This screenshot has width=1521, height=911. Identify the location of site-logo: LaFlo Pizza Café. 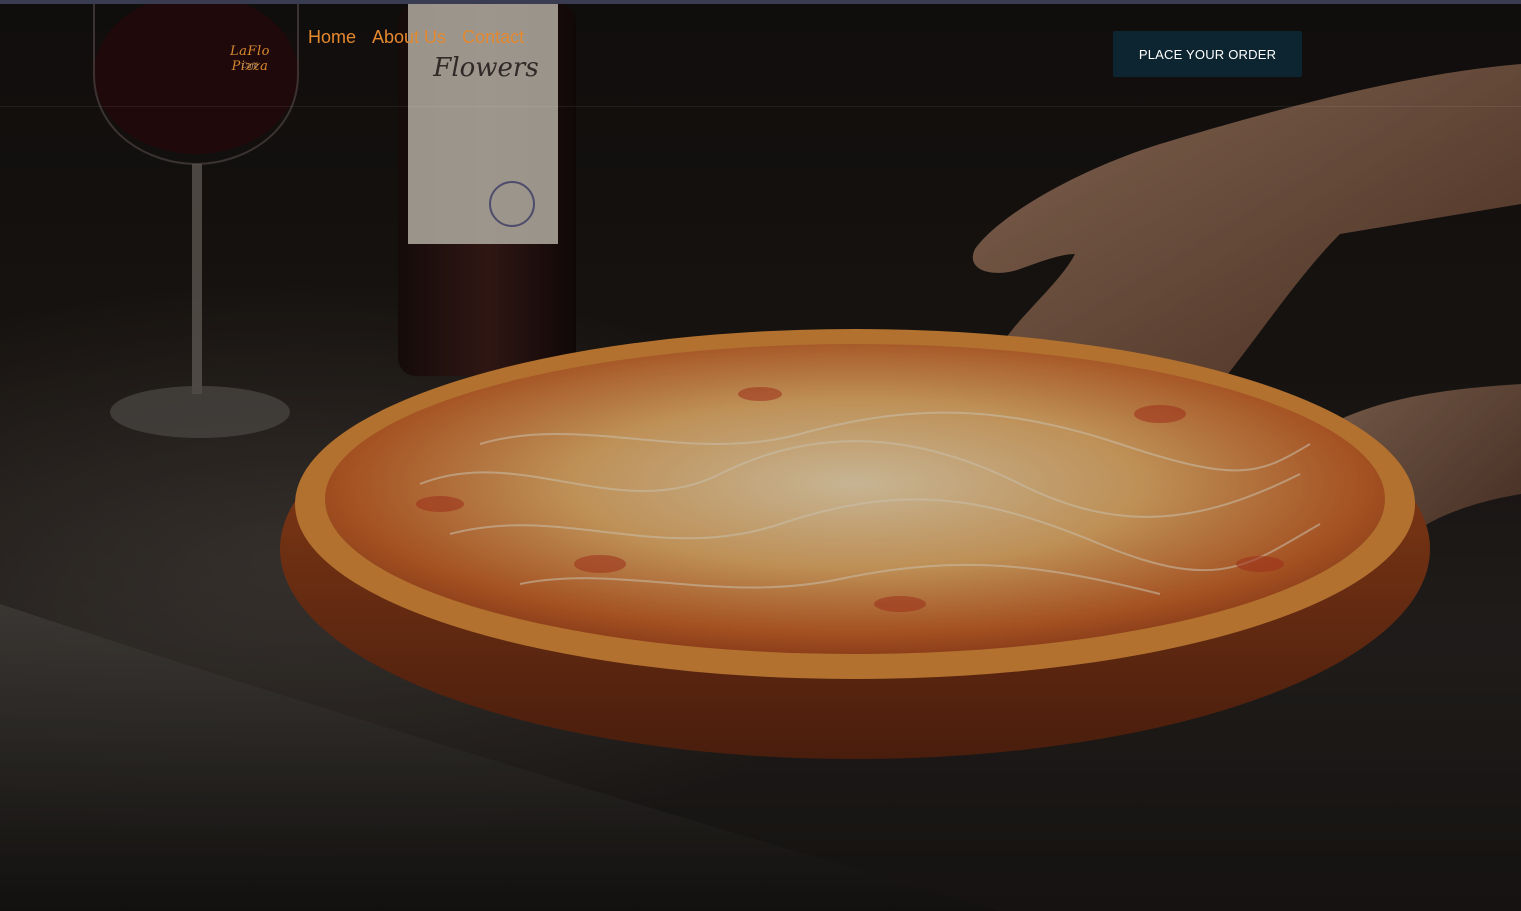
(250, 53).